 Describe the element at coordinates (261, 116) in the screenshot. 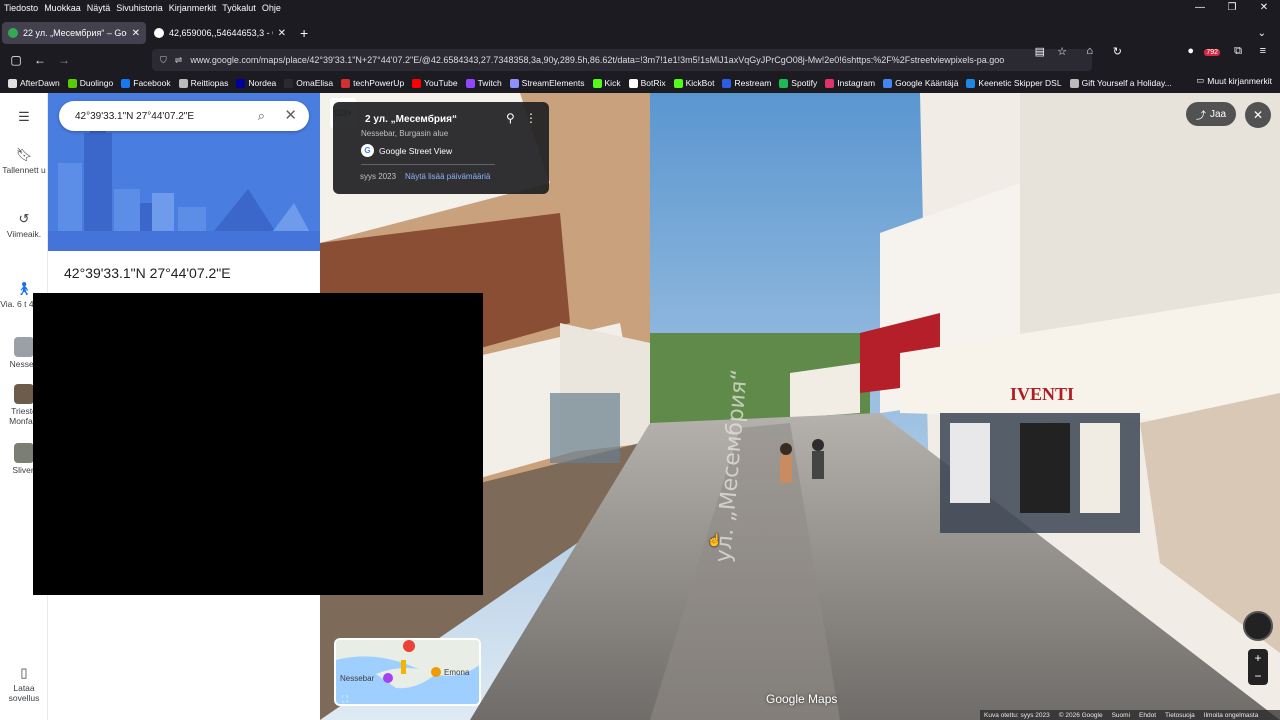

I see `search-icon: ⌕` at that location.